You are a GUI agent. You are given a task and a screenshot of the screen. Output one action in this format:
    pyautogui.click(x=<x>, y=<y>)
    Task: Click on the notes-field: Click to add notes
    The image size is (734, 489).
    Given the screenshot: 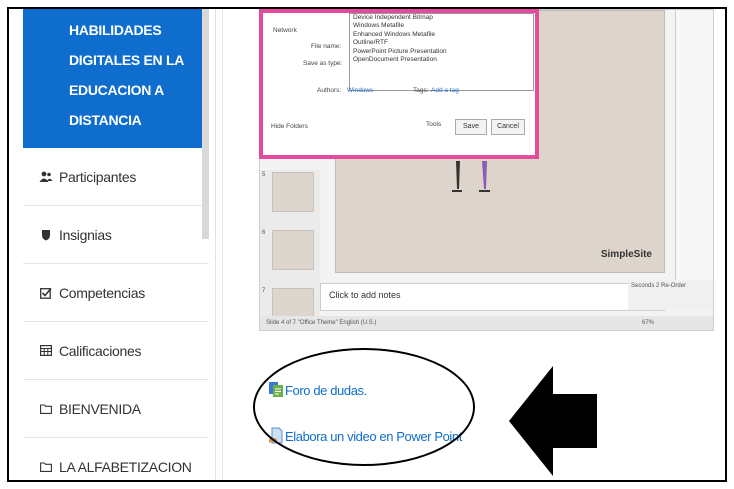 What is the action you would take?
    pyautogui.click(x=492, y=297)
    